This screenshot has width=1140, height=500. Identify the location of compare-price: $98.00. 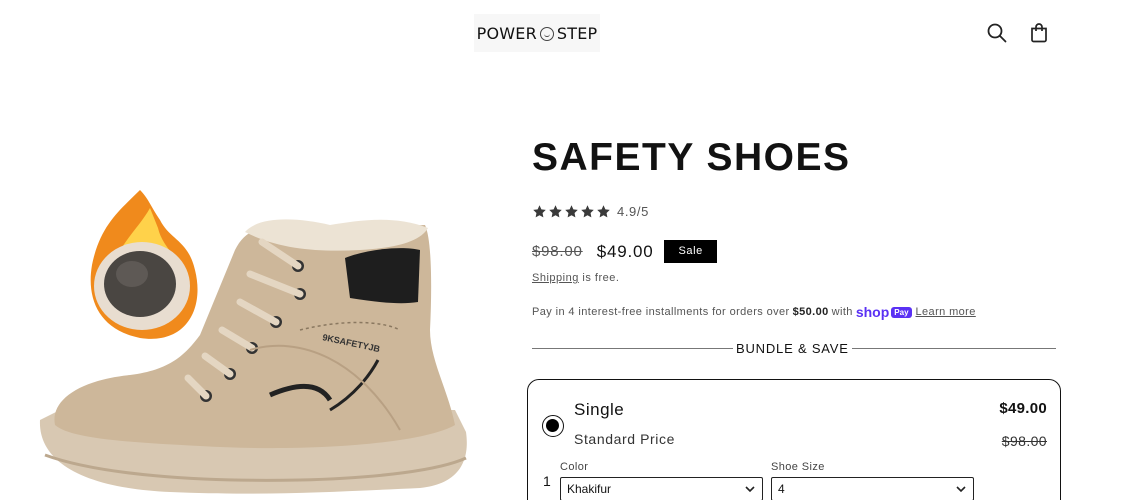
(557, 251).